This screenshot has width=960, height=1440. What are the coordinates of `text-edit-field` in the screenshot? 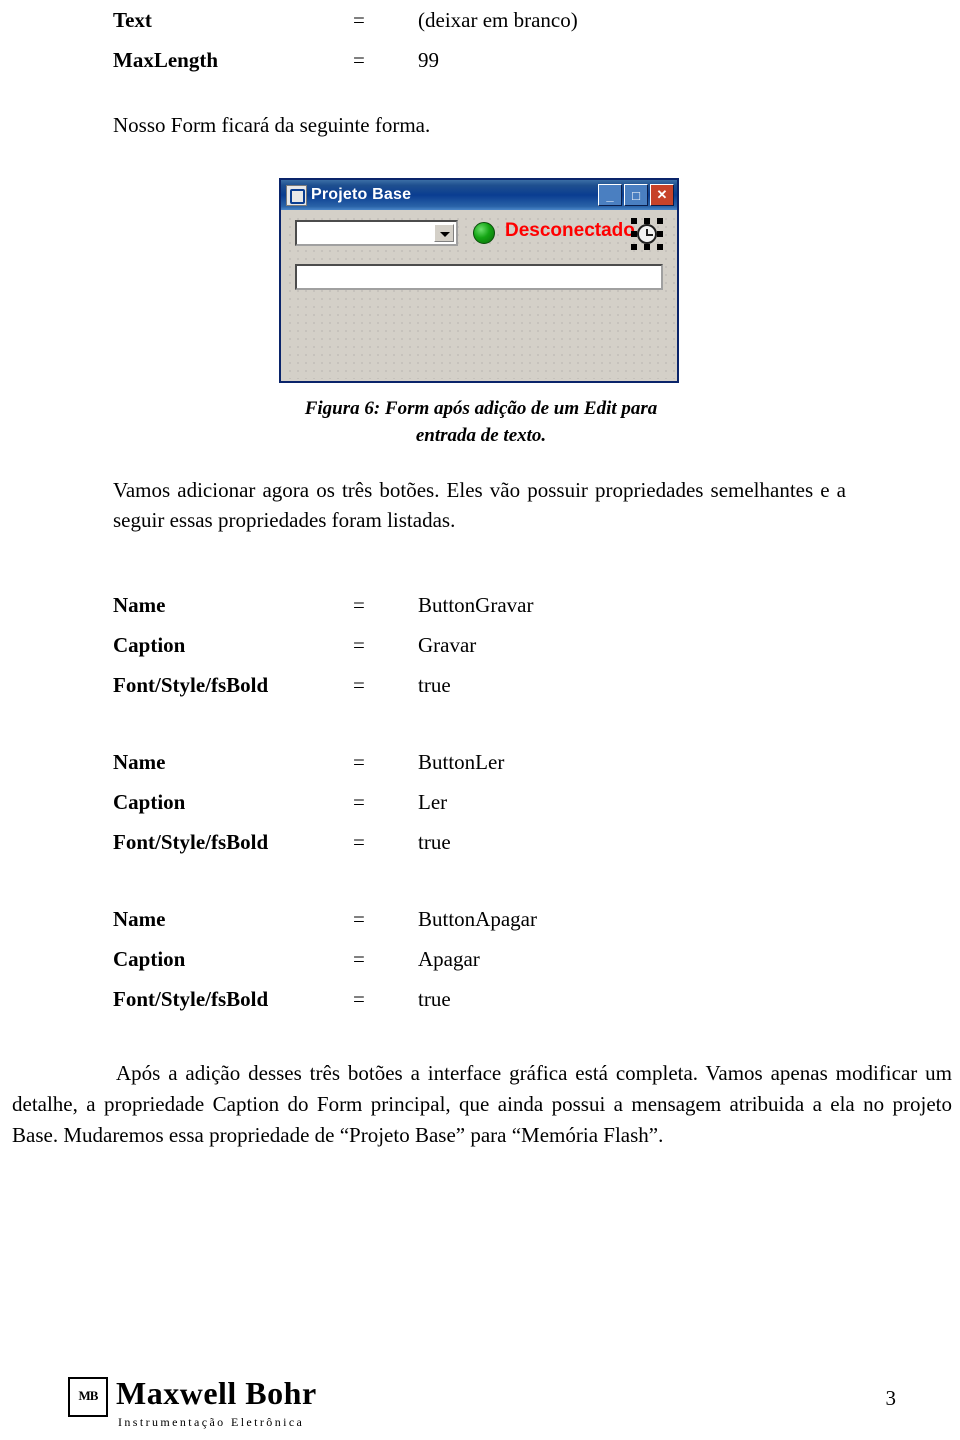 It's located at (479, 277).